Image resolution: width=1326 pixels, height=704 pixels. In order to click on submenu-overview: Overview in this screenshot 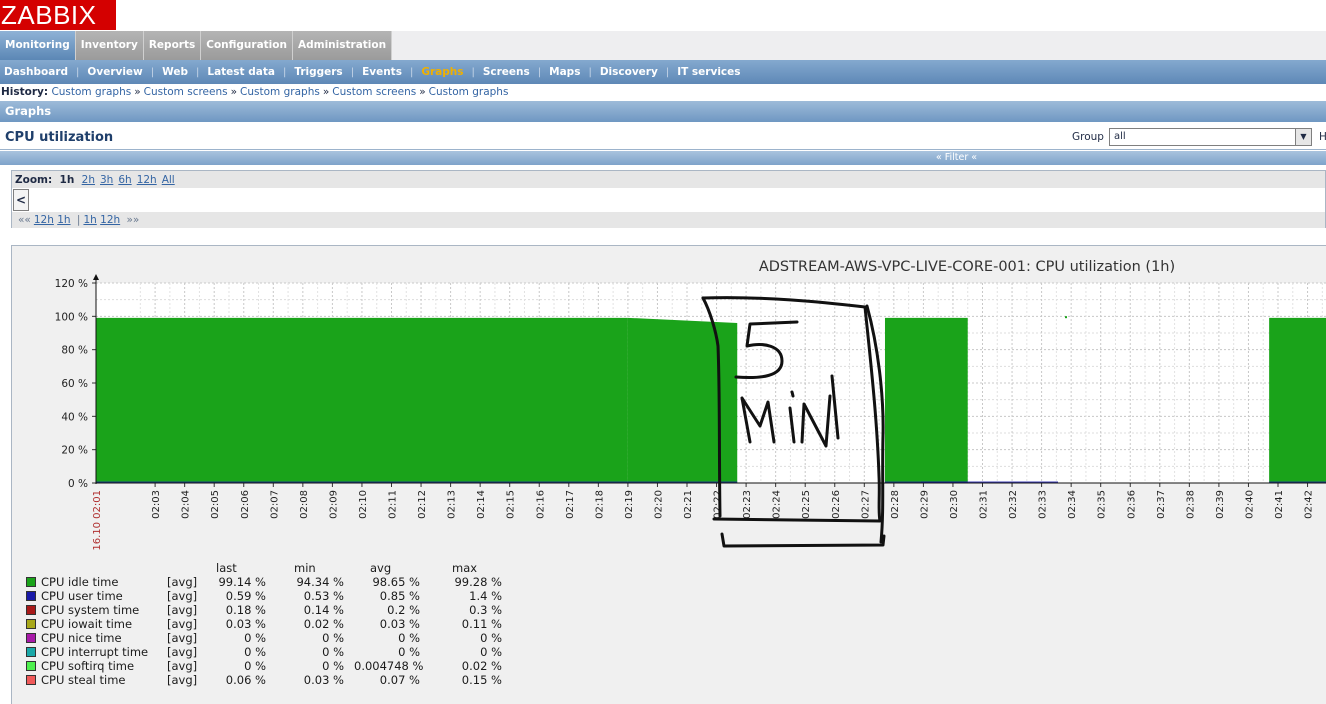, I will do `click(114, 72)`.